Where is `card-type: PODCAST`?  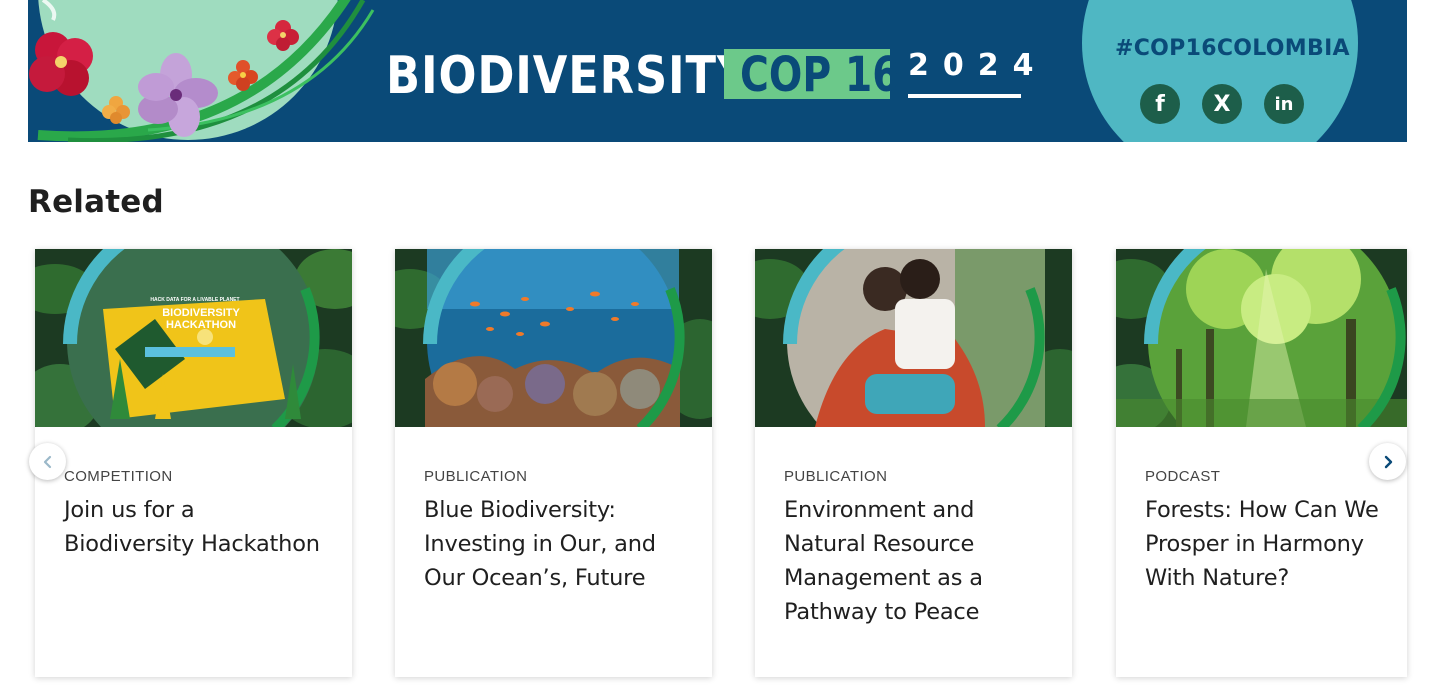
card-type: PODCAST is located at coordinates (1183, 476).